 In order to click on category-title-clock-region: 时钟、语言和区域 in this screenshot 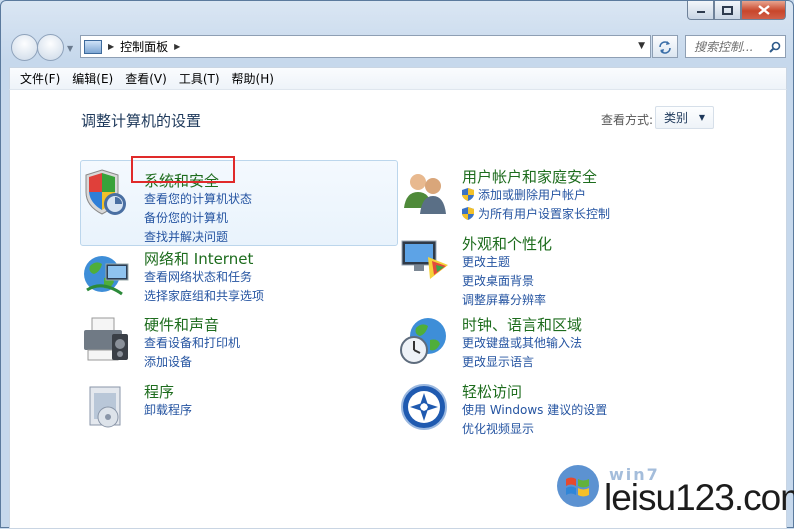, I will do `click(522, 324)`.